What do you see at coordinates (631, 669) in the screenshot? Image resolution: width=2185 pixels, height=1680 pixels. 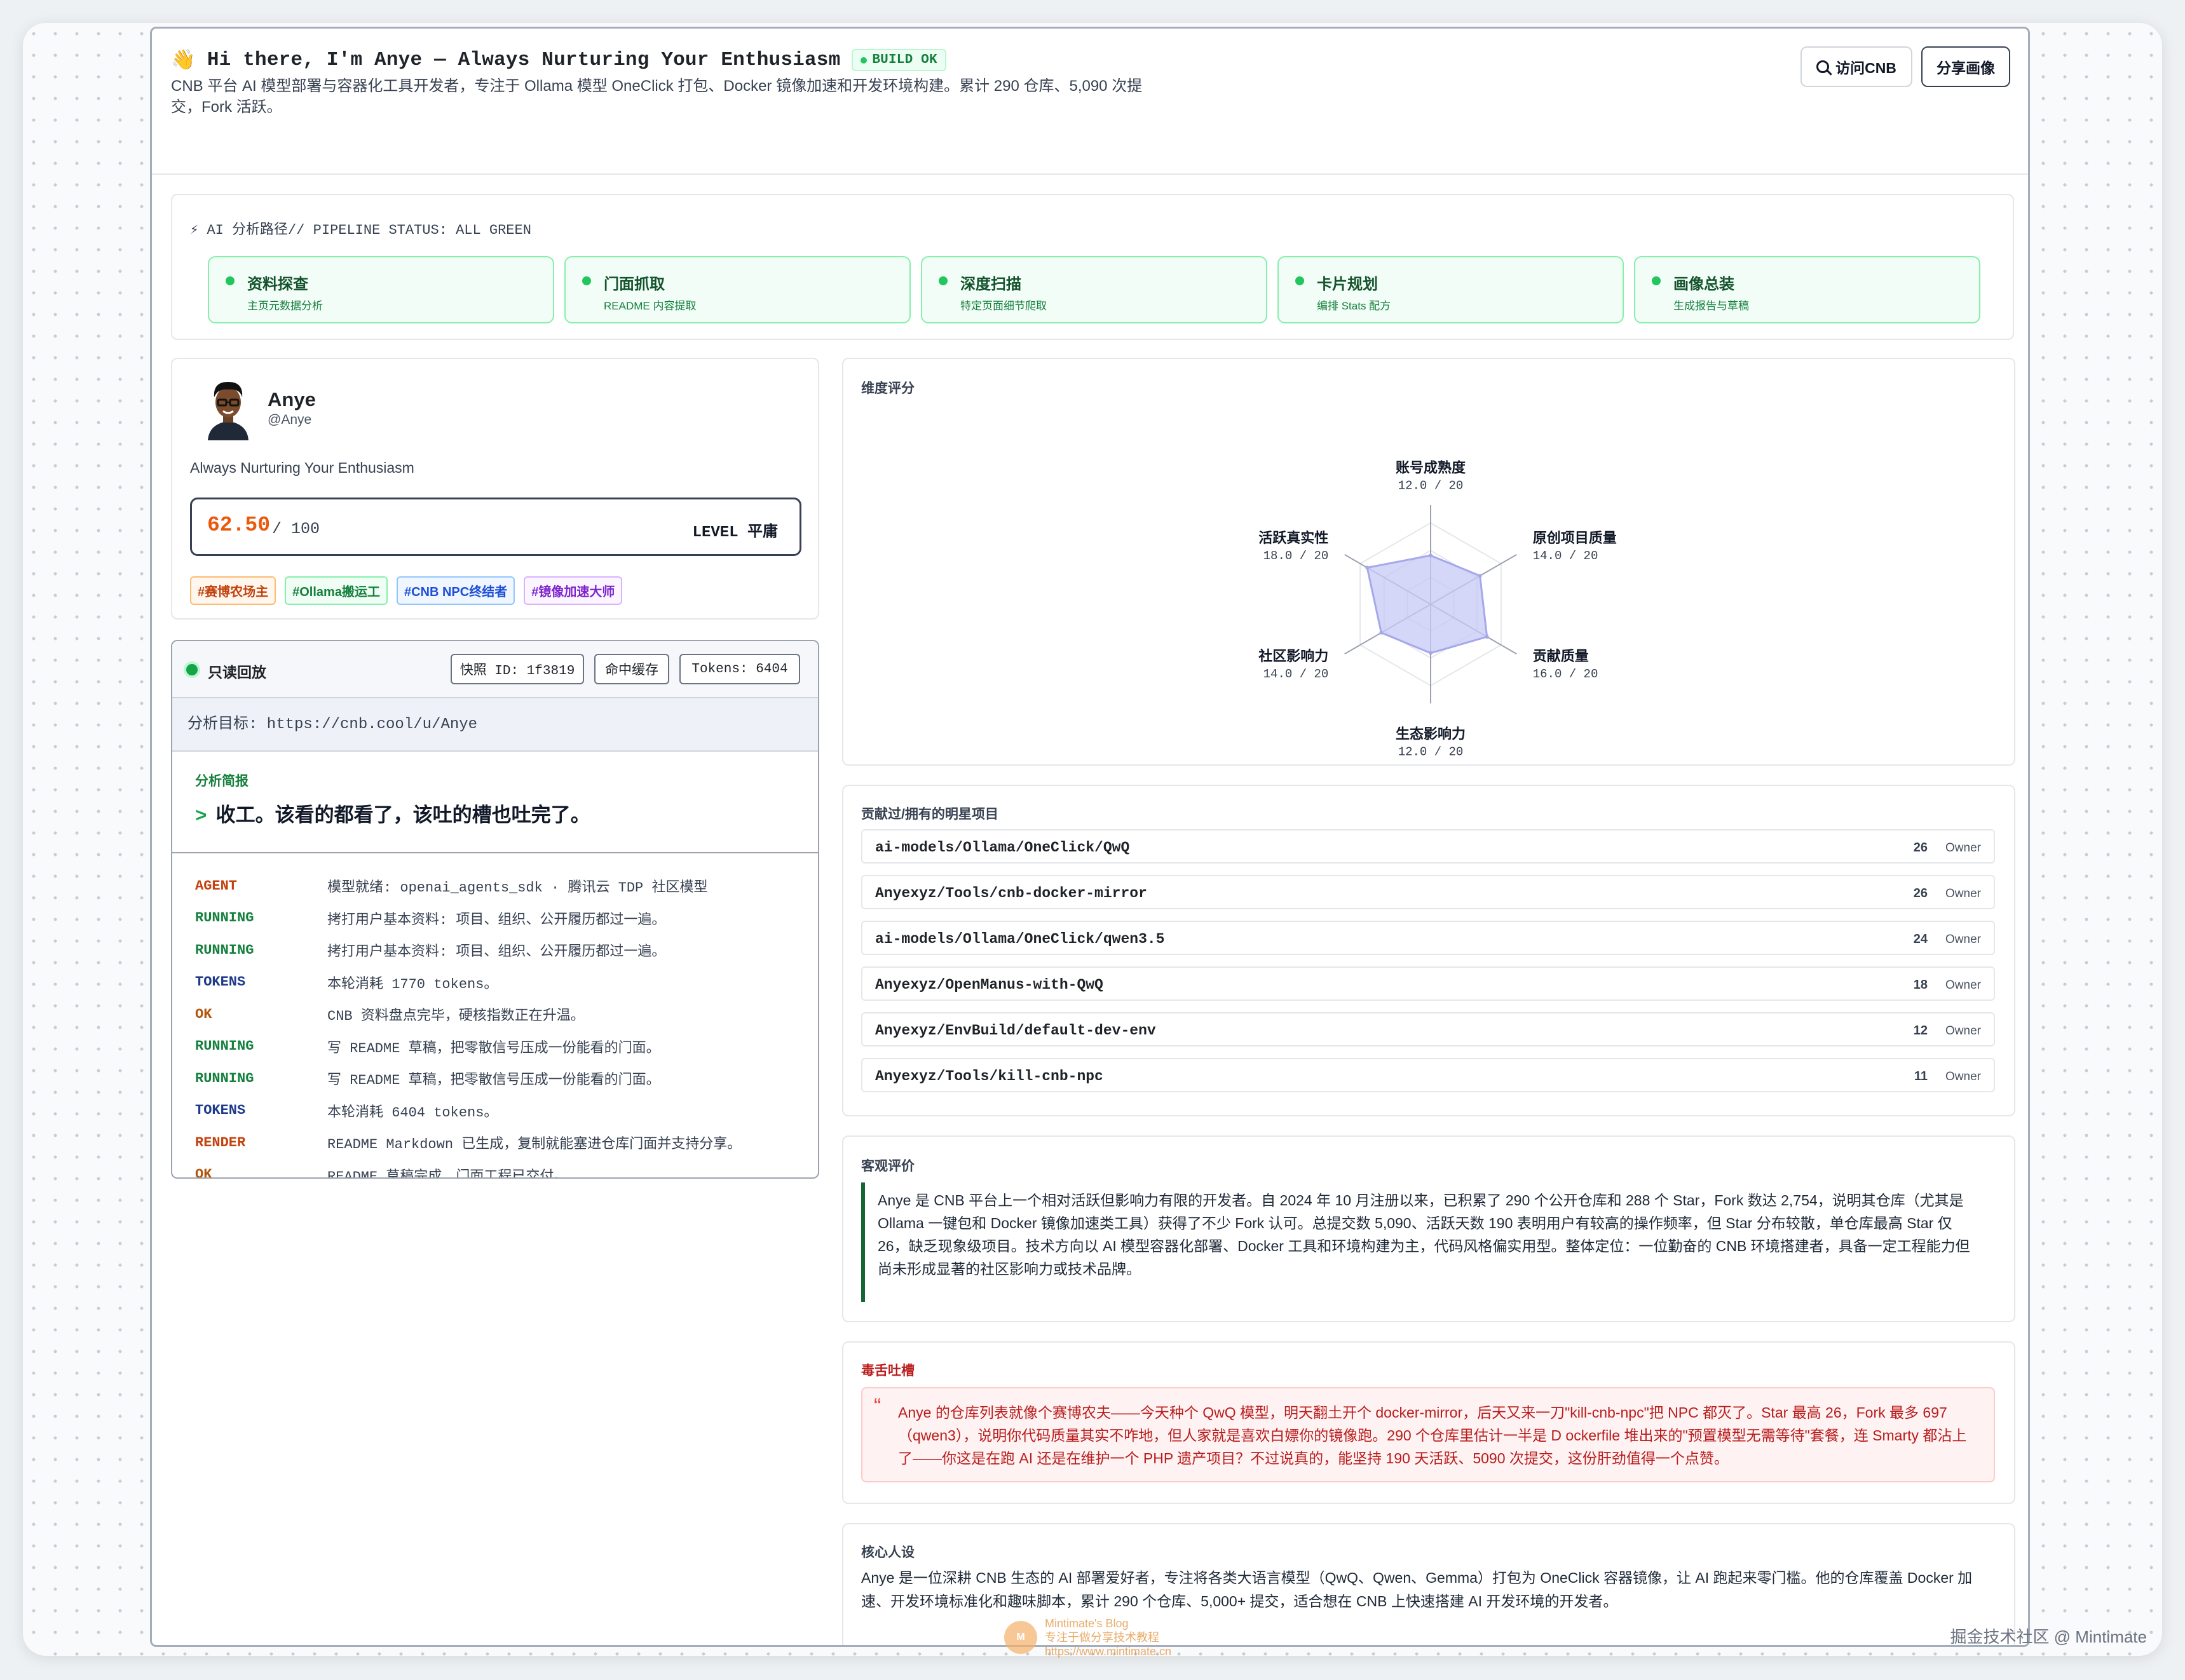 I see `cache-hit-chip: 命中缓存` at bounding box center [631, 669].